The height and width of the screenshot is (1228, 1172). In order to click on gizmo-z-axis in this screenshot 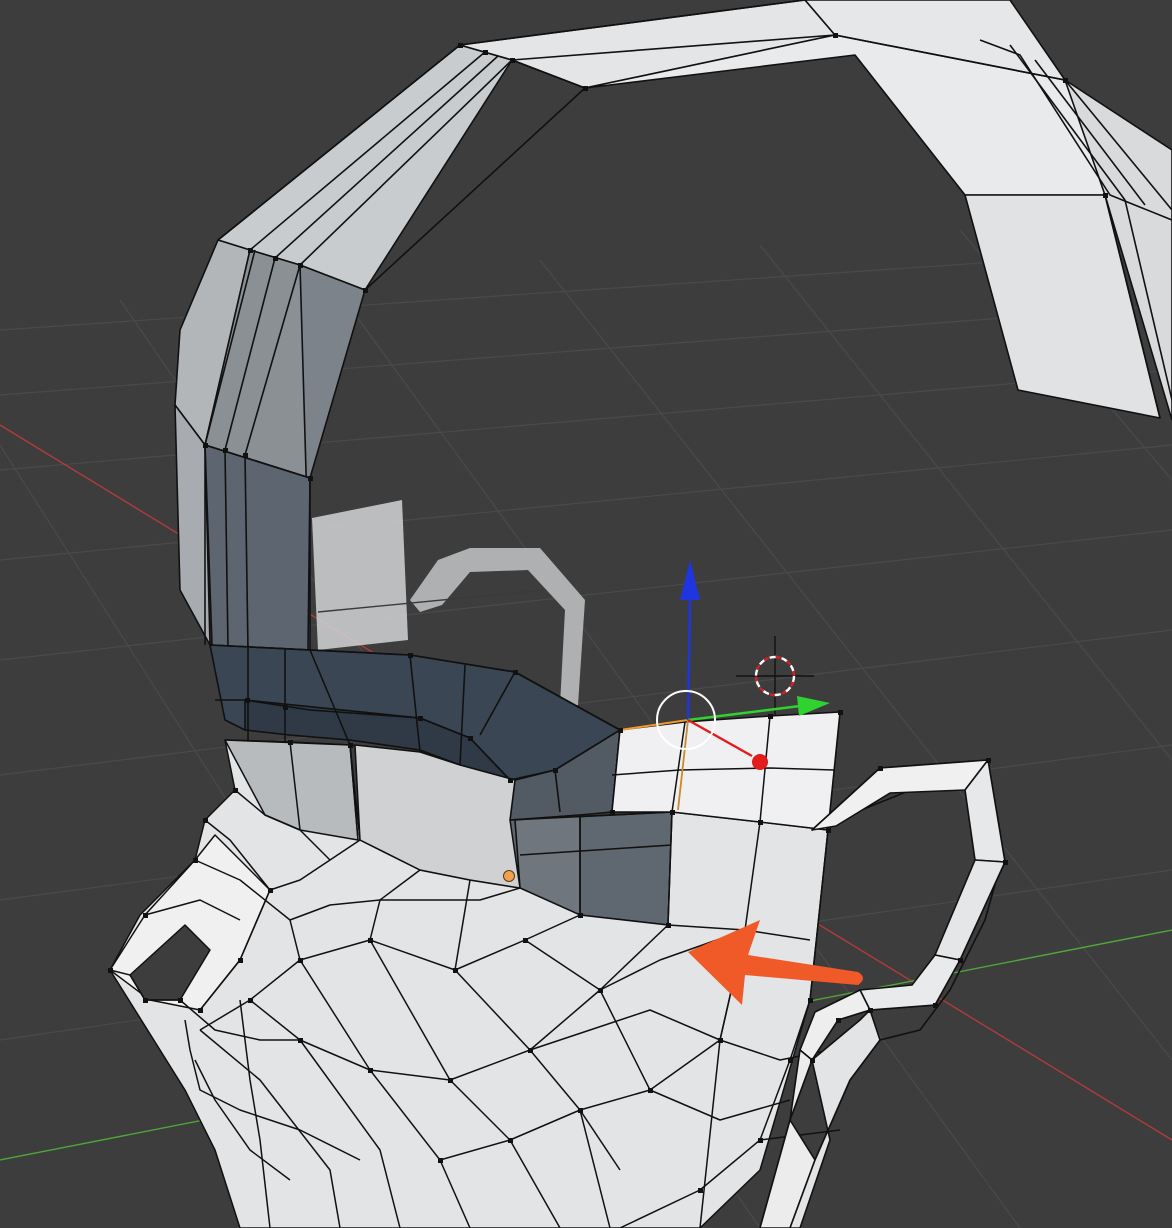, I will do `click(689, 659)`.